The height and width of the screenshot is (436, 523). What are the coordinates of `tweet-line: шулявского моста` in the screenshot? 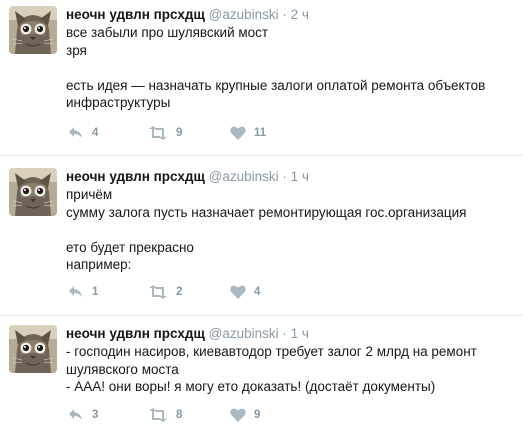 It's located at (122, 369).